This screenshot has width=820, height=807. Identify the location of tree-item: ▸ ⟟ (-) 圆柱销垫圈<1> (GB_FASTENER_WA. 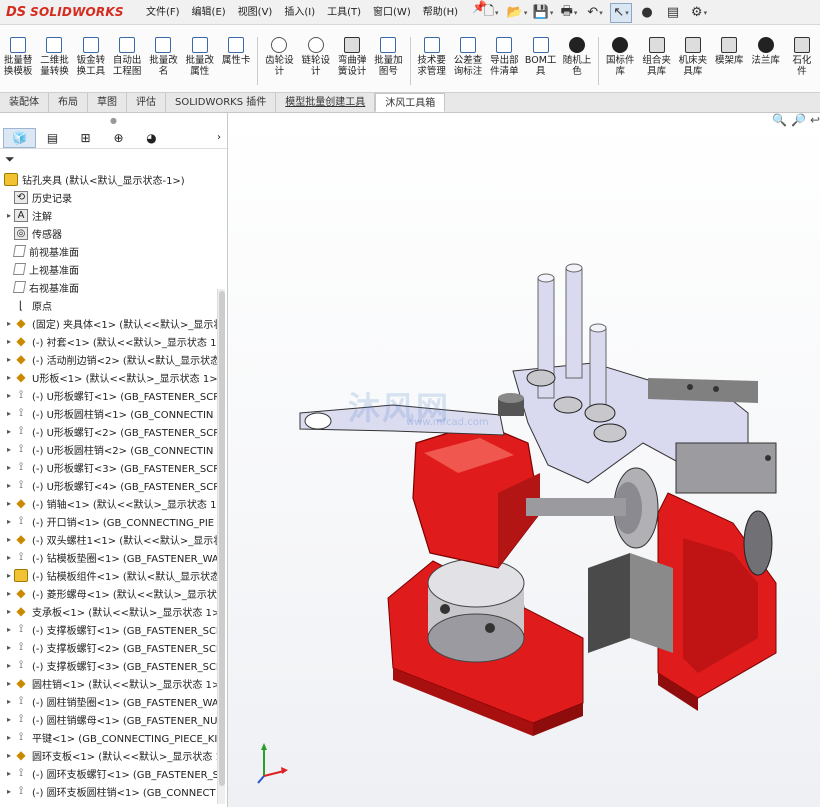
(113, 701).